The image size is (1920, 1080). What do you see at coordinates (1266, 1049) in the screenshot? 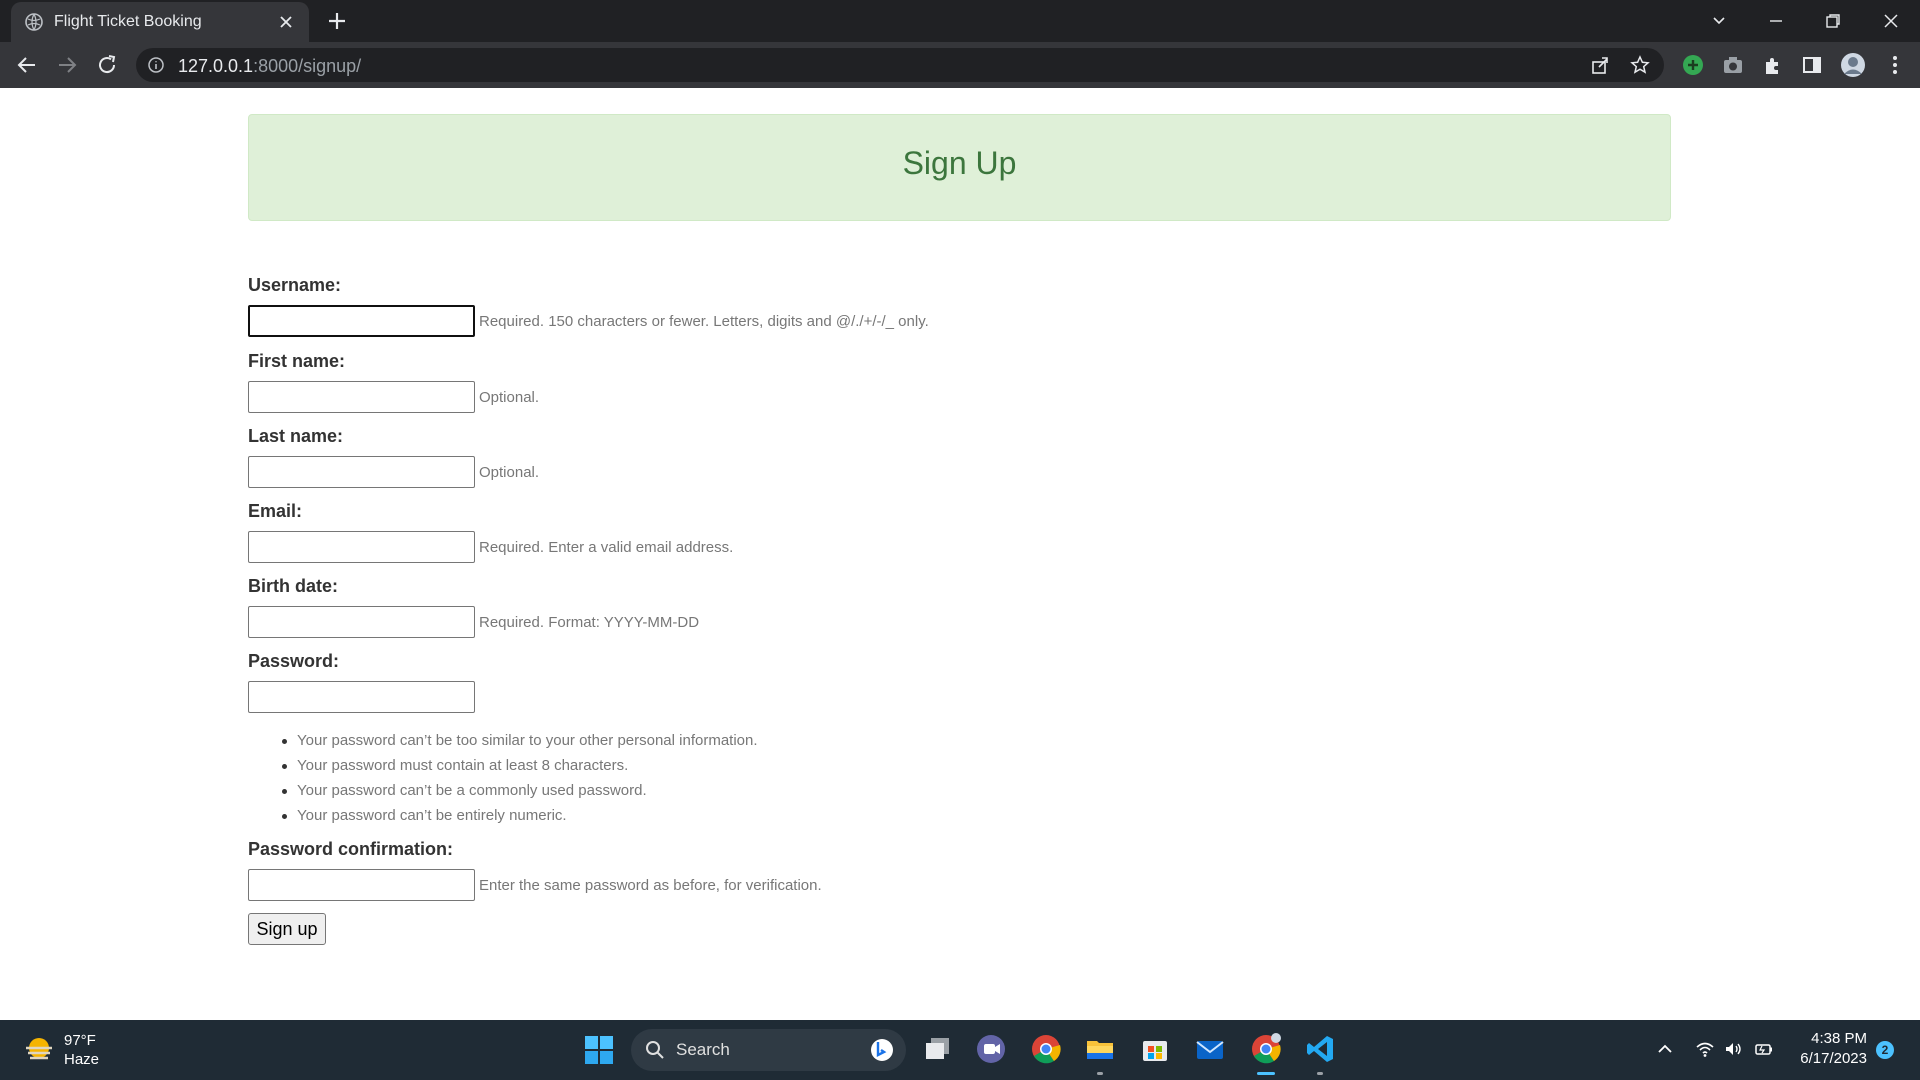
I see `chrome-active-icon` at bounding box center [1266, 1049].